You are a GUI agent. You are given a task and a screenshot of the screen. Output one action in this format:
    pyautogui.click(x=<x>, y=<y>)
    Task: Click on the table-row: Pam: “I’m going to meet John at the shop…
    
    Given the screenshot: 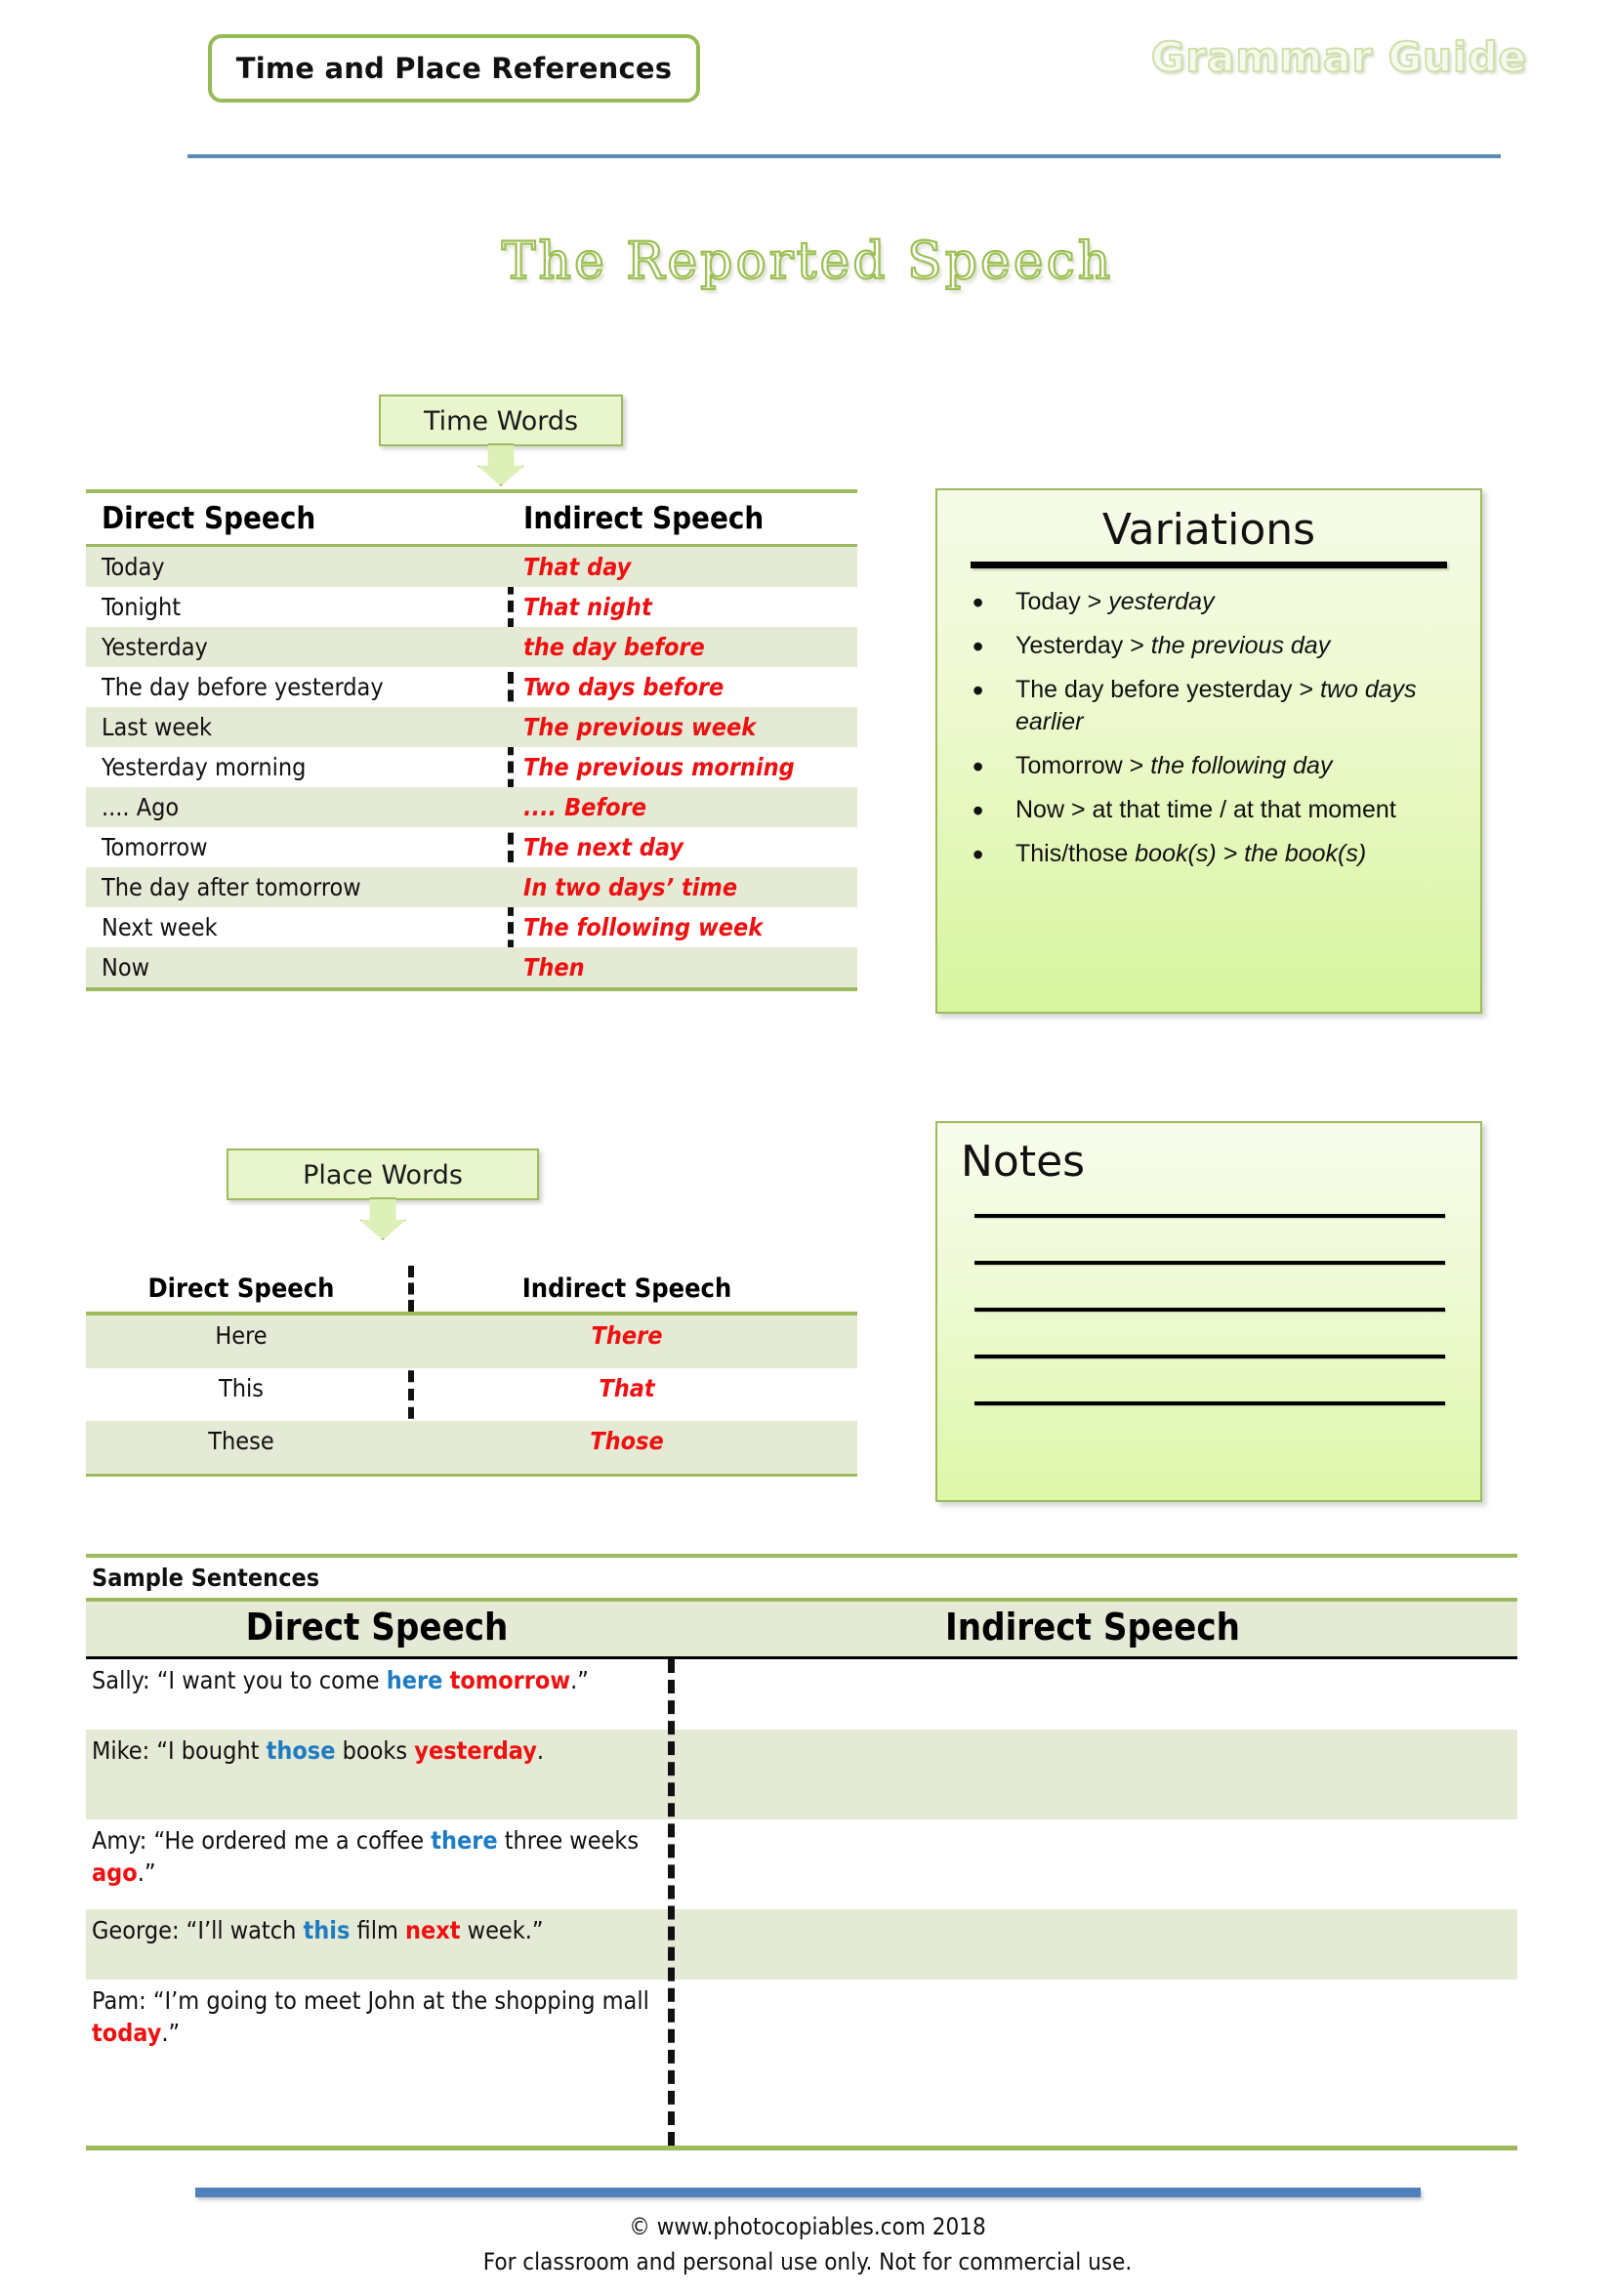 What is the action you would take?
    pyautogui.click(x=801, y=2024)
    